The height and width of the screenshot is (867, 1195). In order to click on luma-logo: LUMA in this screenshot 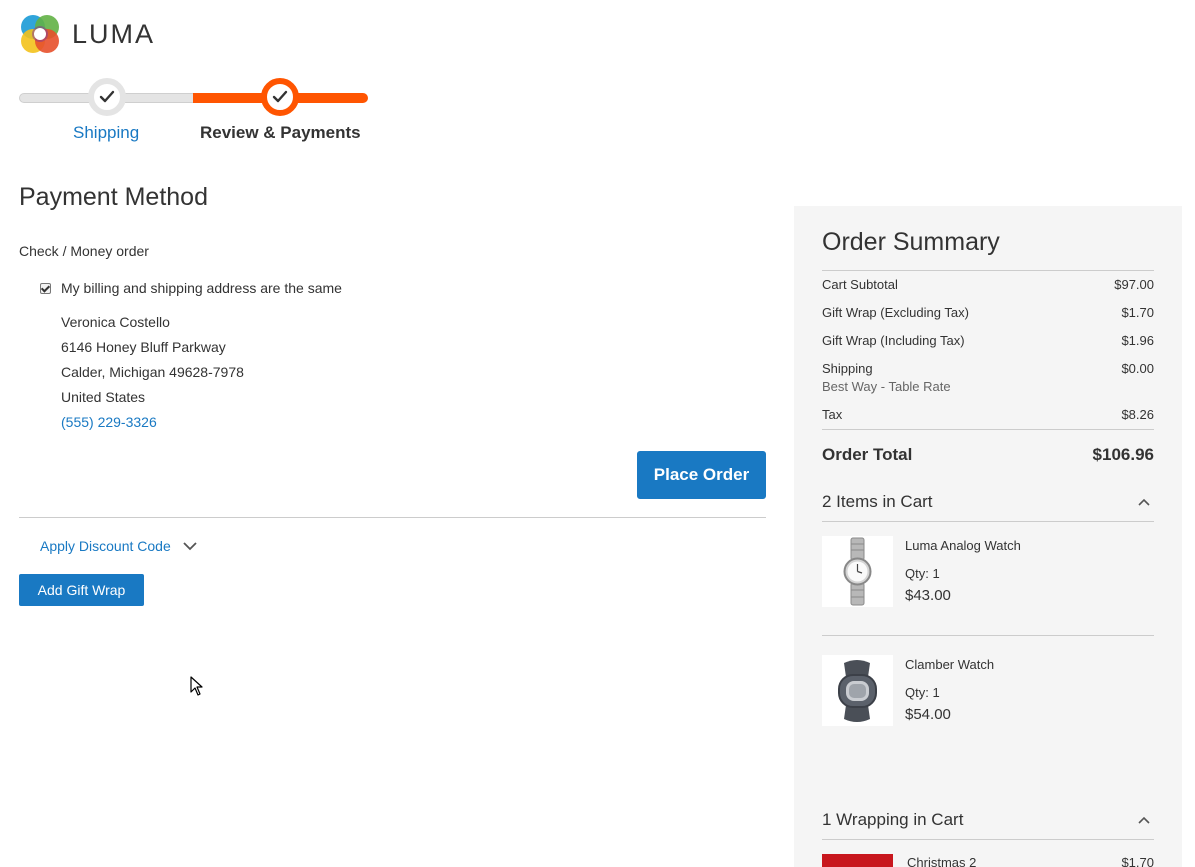, I will do `click(87, 34)`.